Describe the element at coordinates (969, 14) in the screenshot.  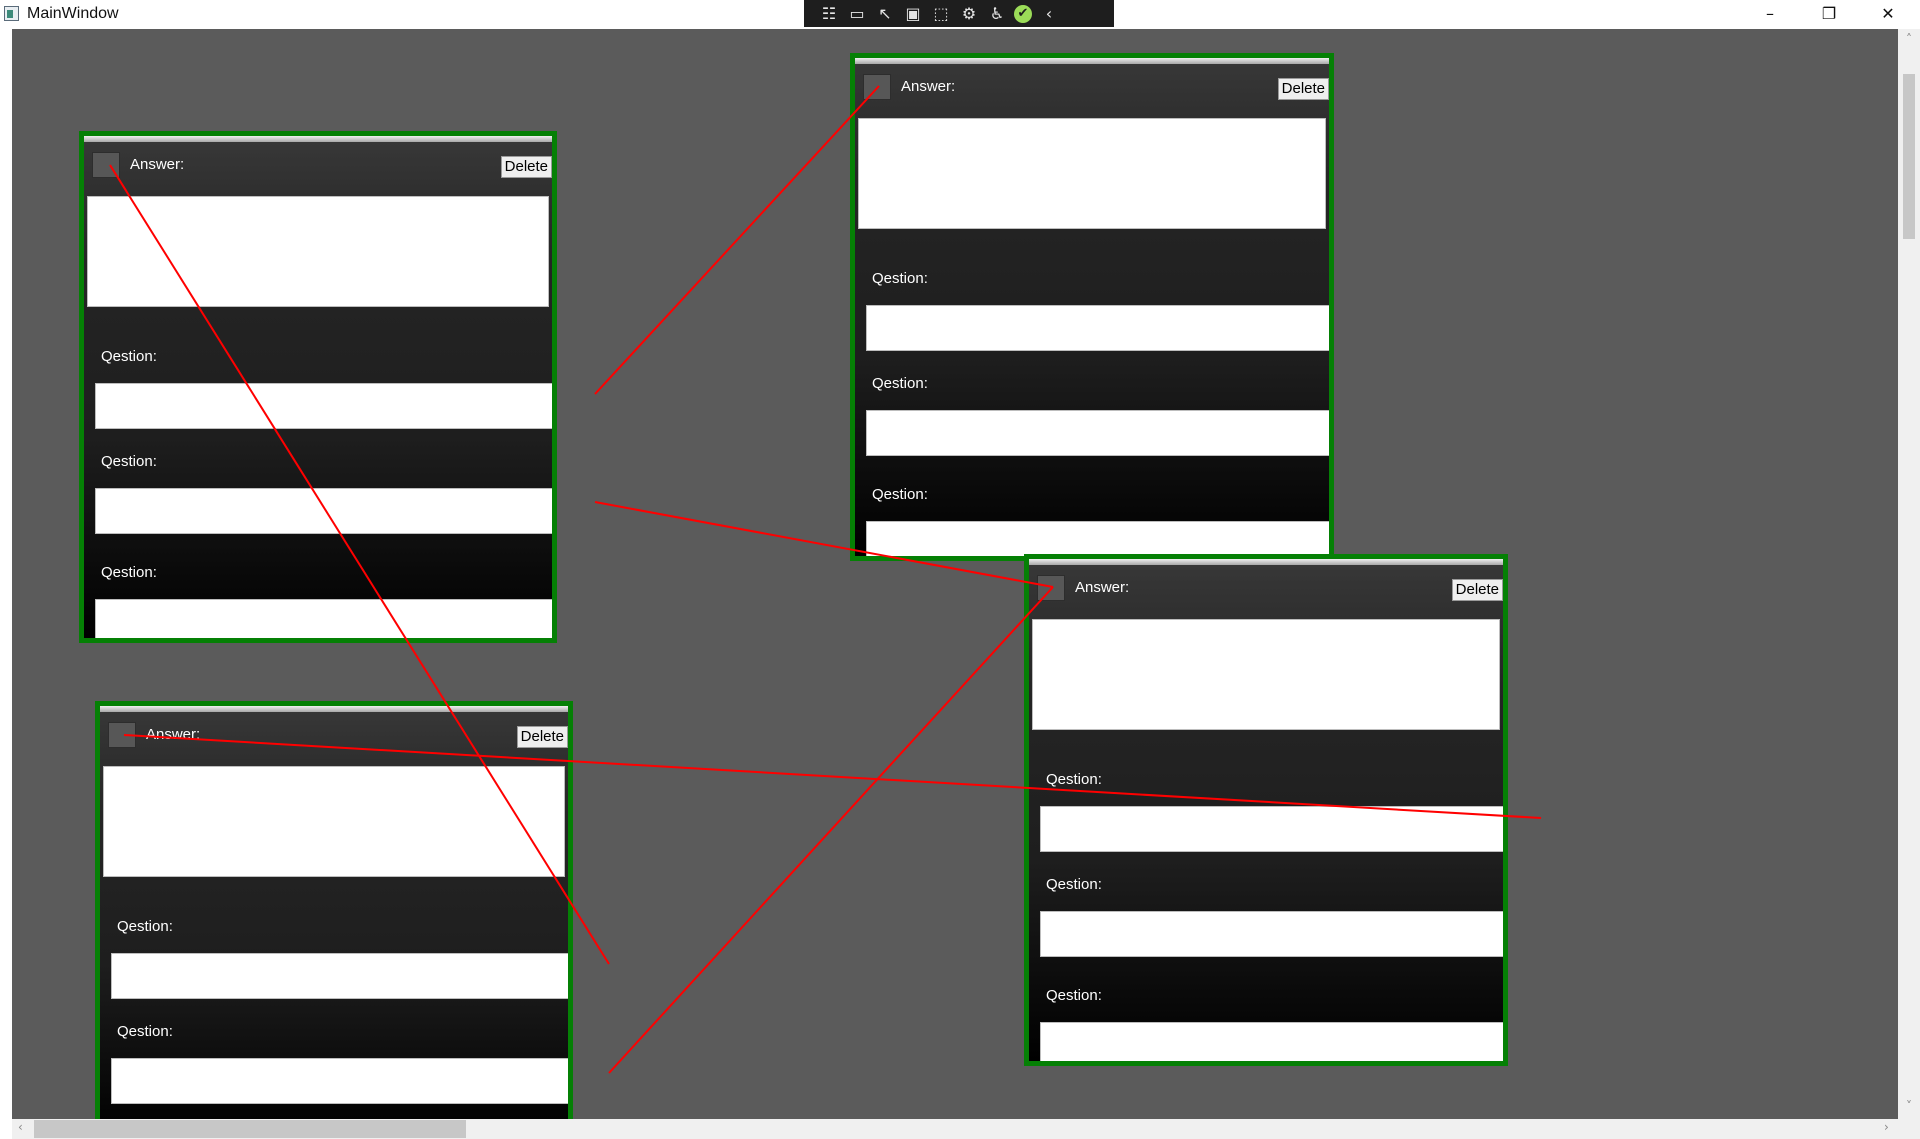
I see `binding-failures-icon: ⚙` at that location.